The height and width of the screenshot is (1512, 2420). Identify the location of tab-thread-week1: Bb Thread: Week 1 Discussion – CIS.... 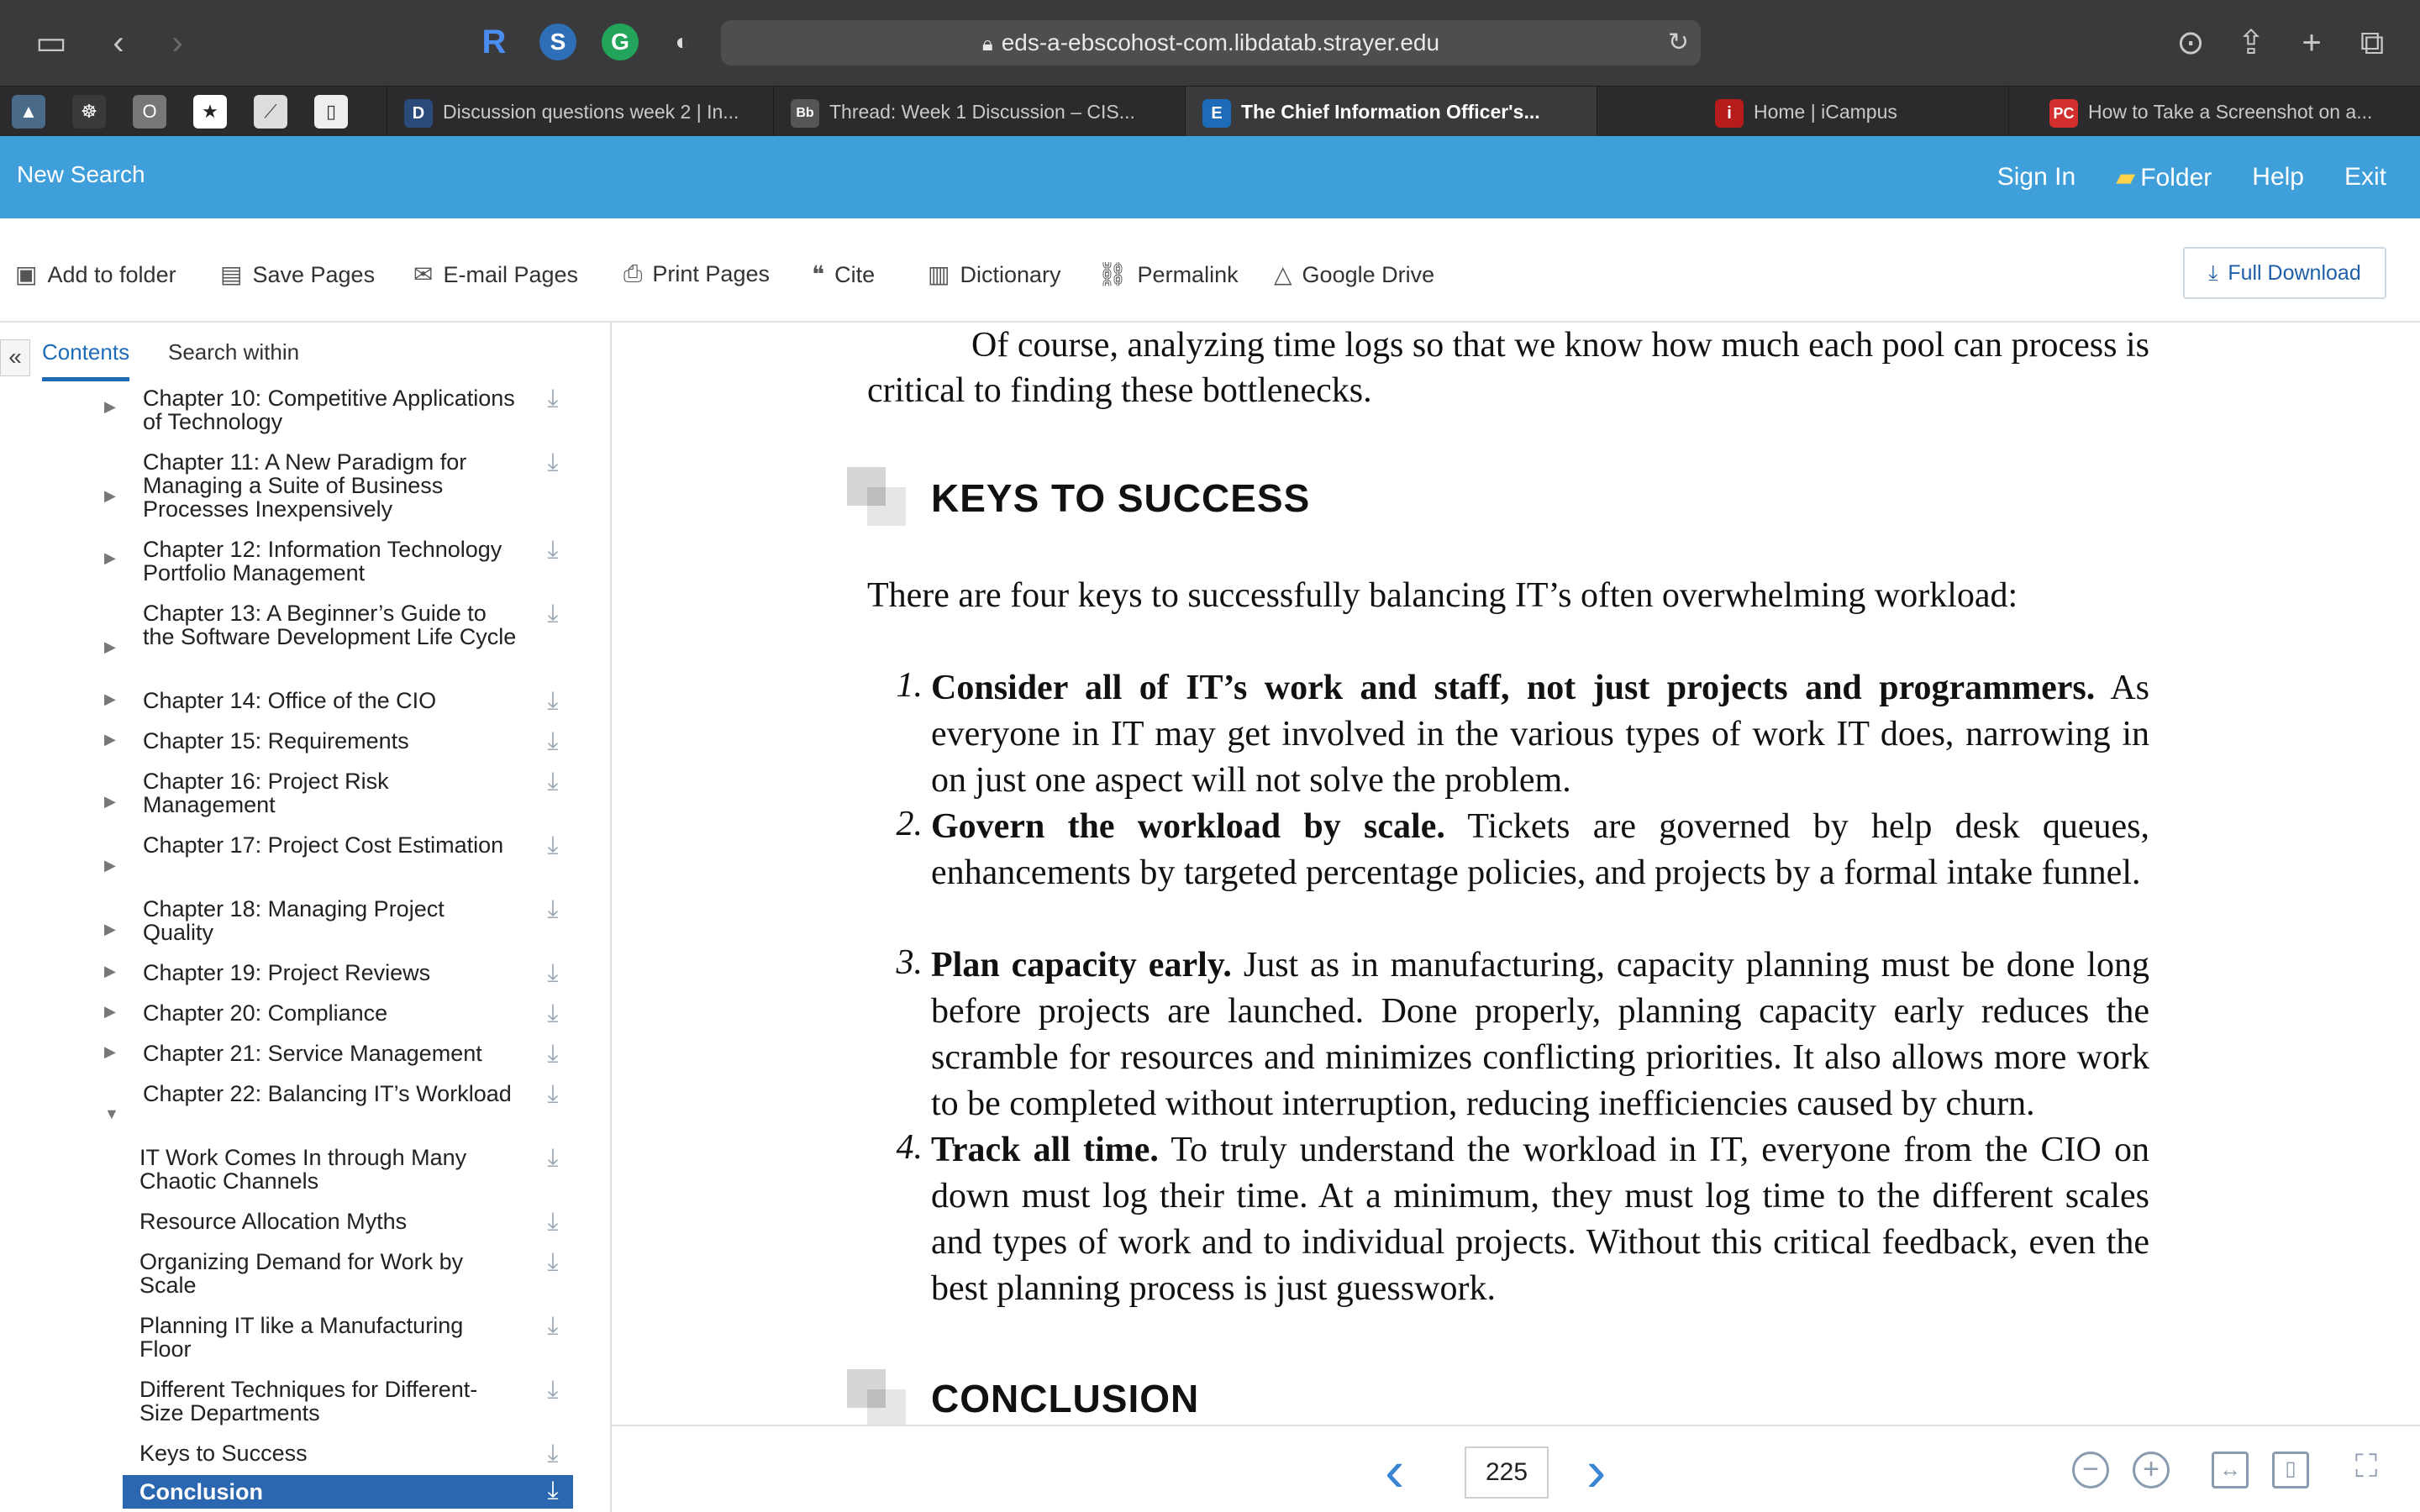
(979, 112).